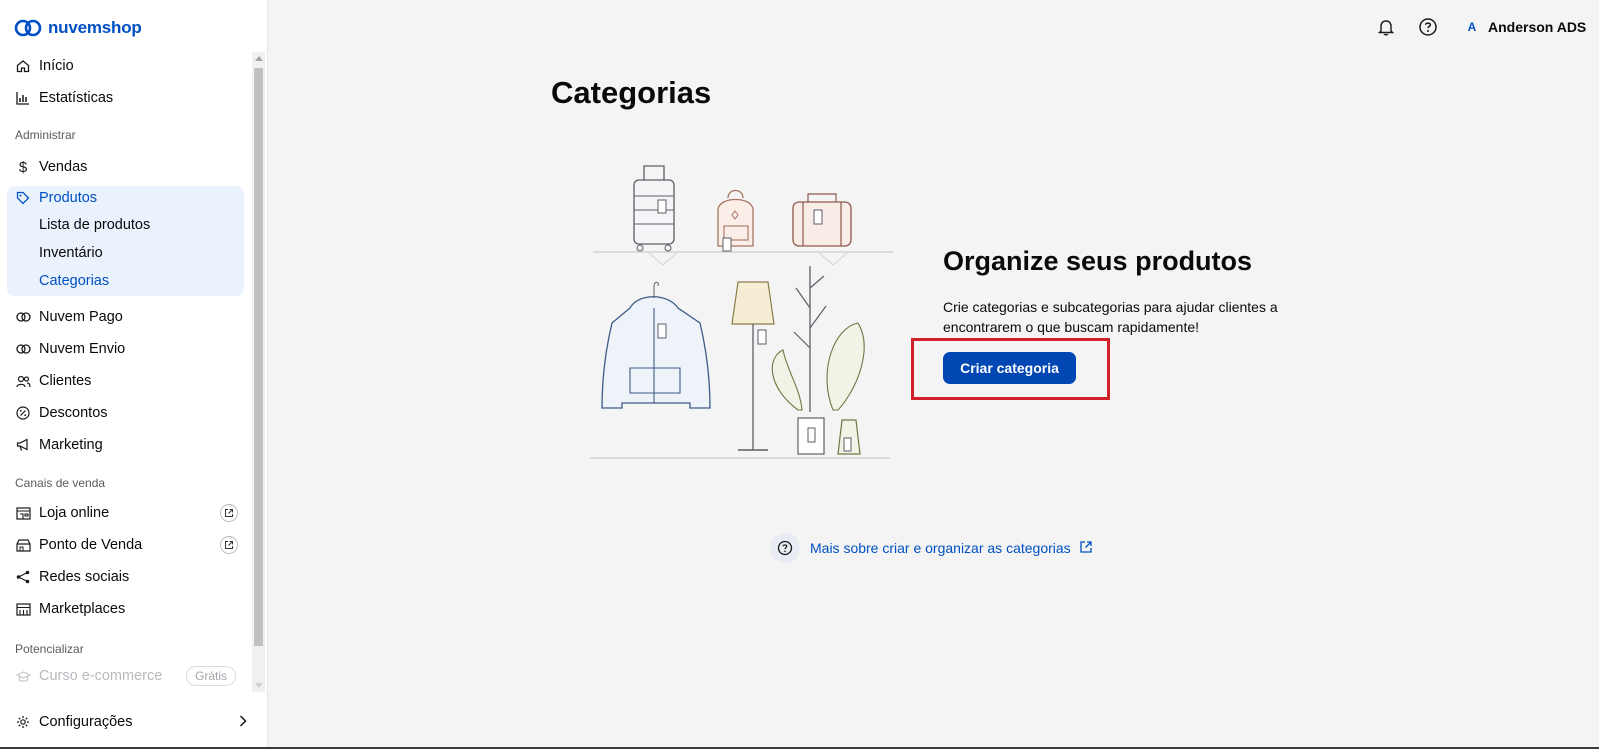 The width and height of the screenshot is (1599, 749). What do you see at coordinates (243, 723) in the screenshot?
I see `chevron-right-icon` at bounding box center [243, 723].